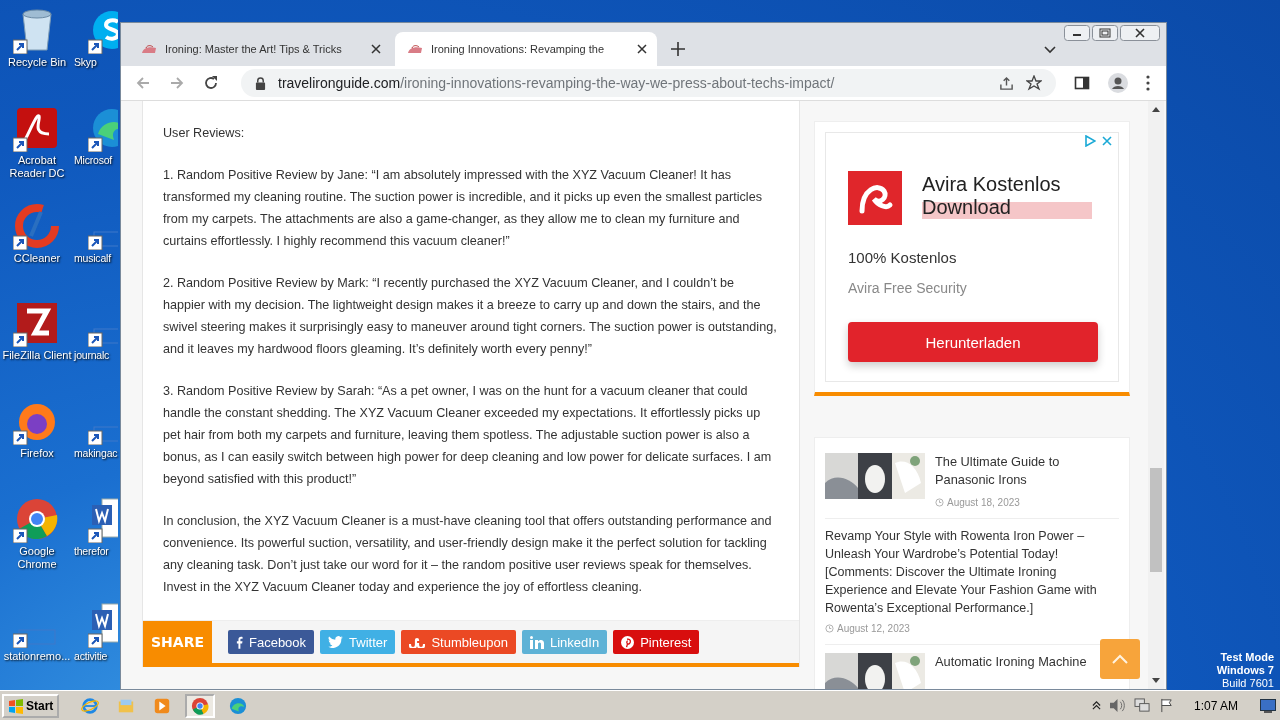  I want to click on linkedin-icon, so click(537, 642).